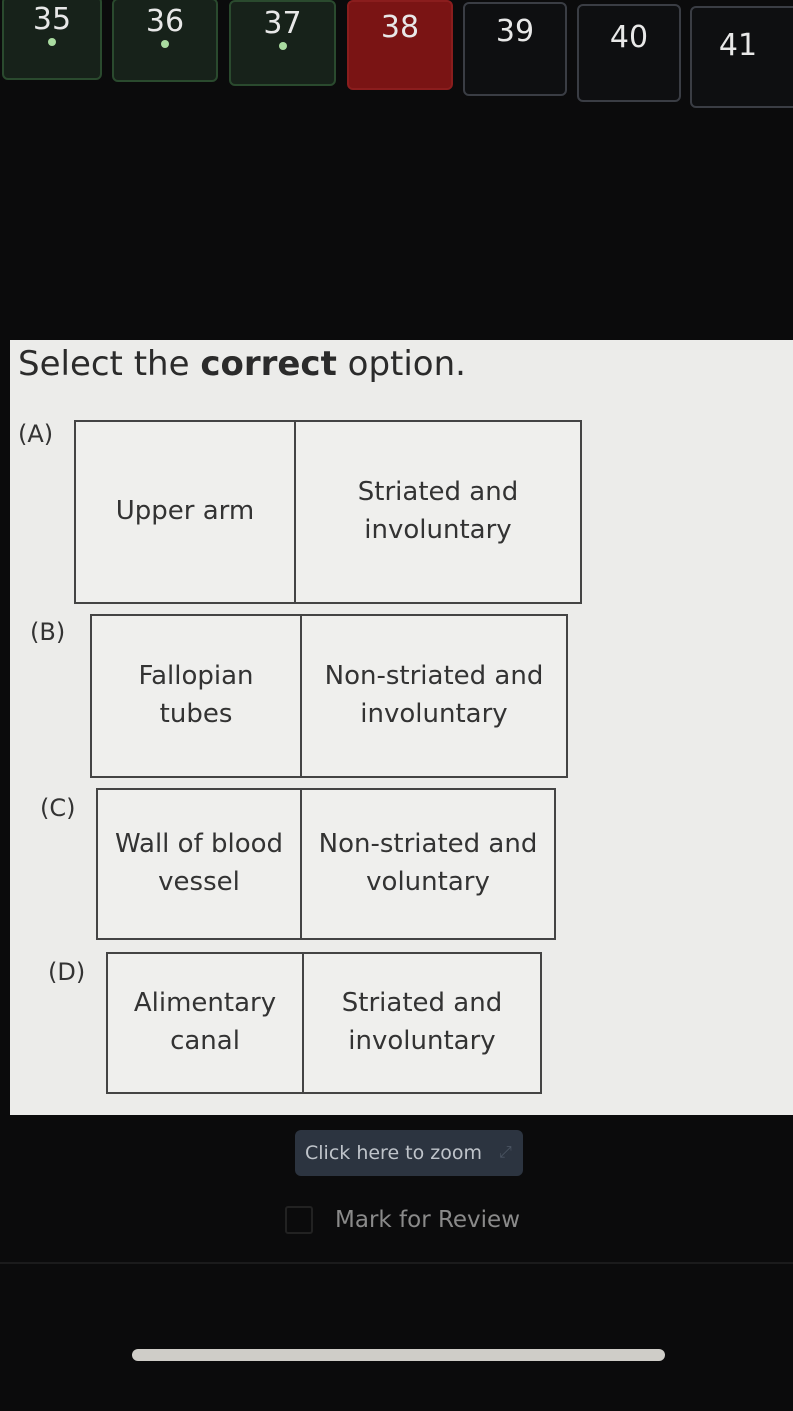 The width and height of the screenshot is (793, 1411). Describe the element at coordinates (48, 632) in the screenshot. I see `option-b-label: (B)` at that location.